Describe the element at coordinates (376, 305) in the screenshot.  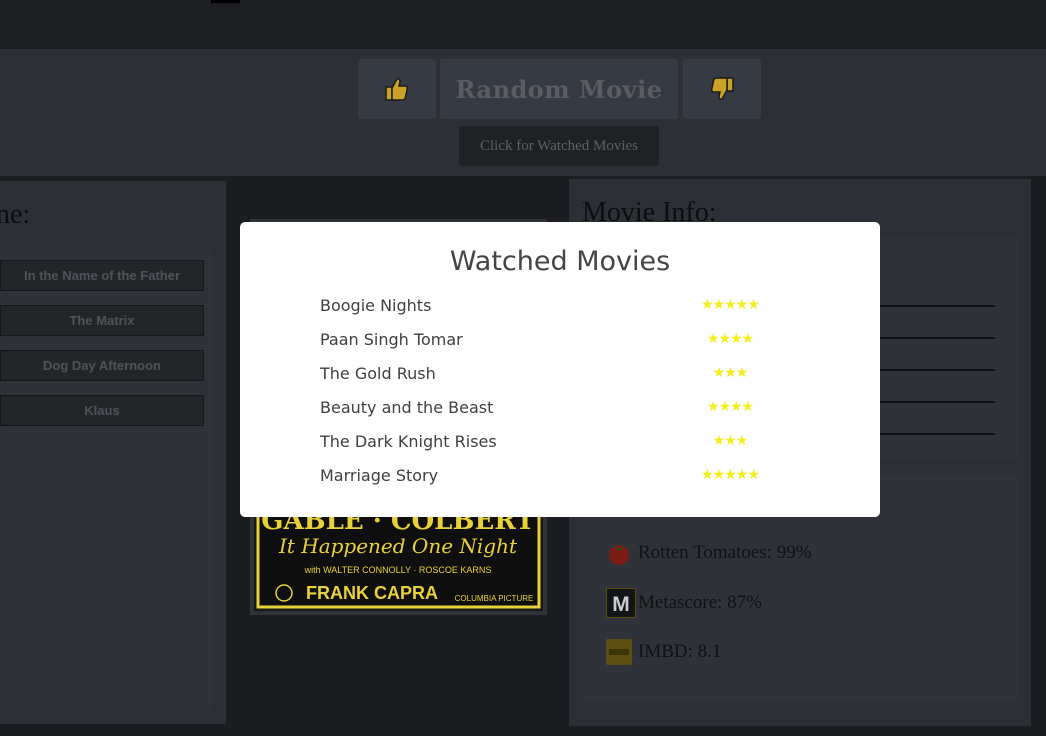
I see `movie-name: Boogie Nights` at that location.